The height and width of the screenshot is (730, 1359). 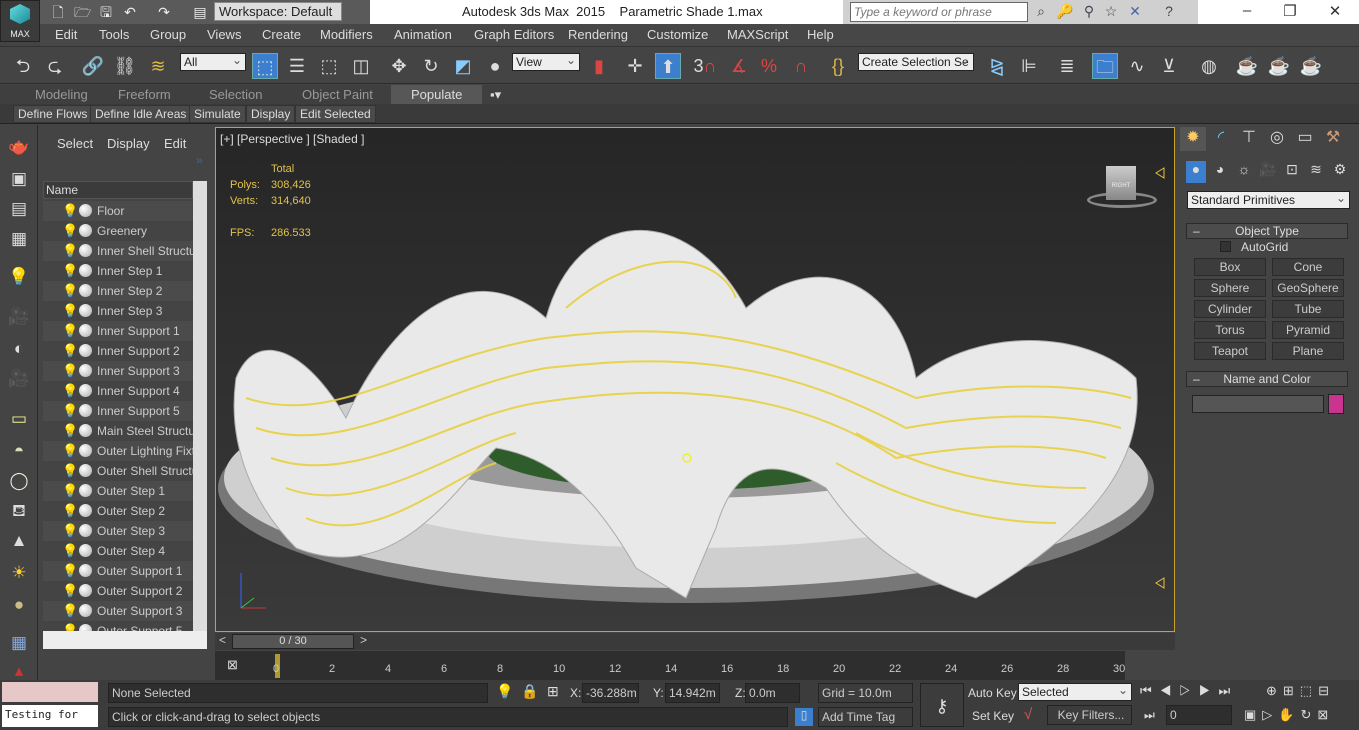 I want to click on reference-coordinate-dropdown: View, so click(x=546, y=61).